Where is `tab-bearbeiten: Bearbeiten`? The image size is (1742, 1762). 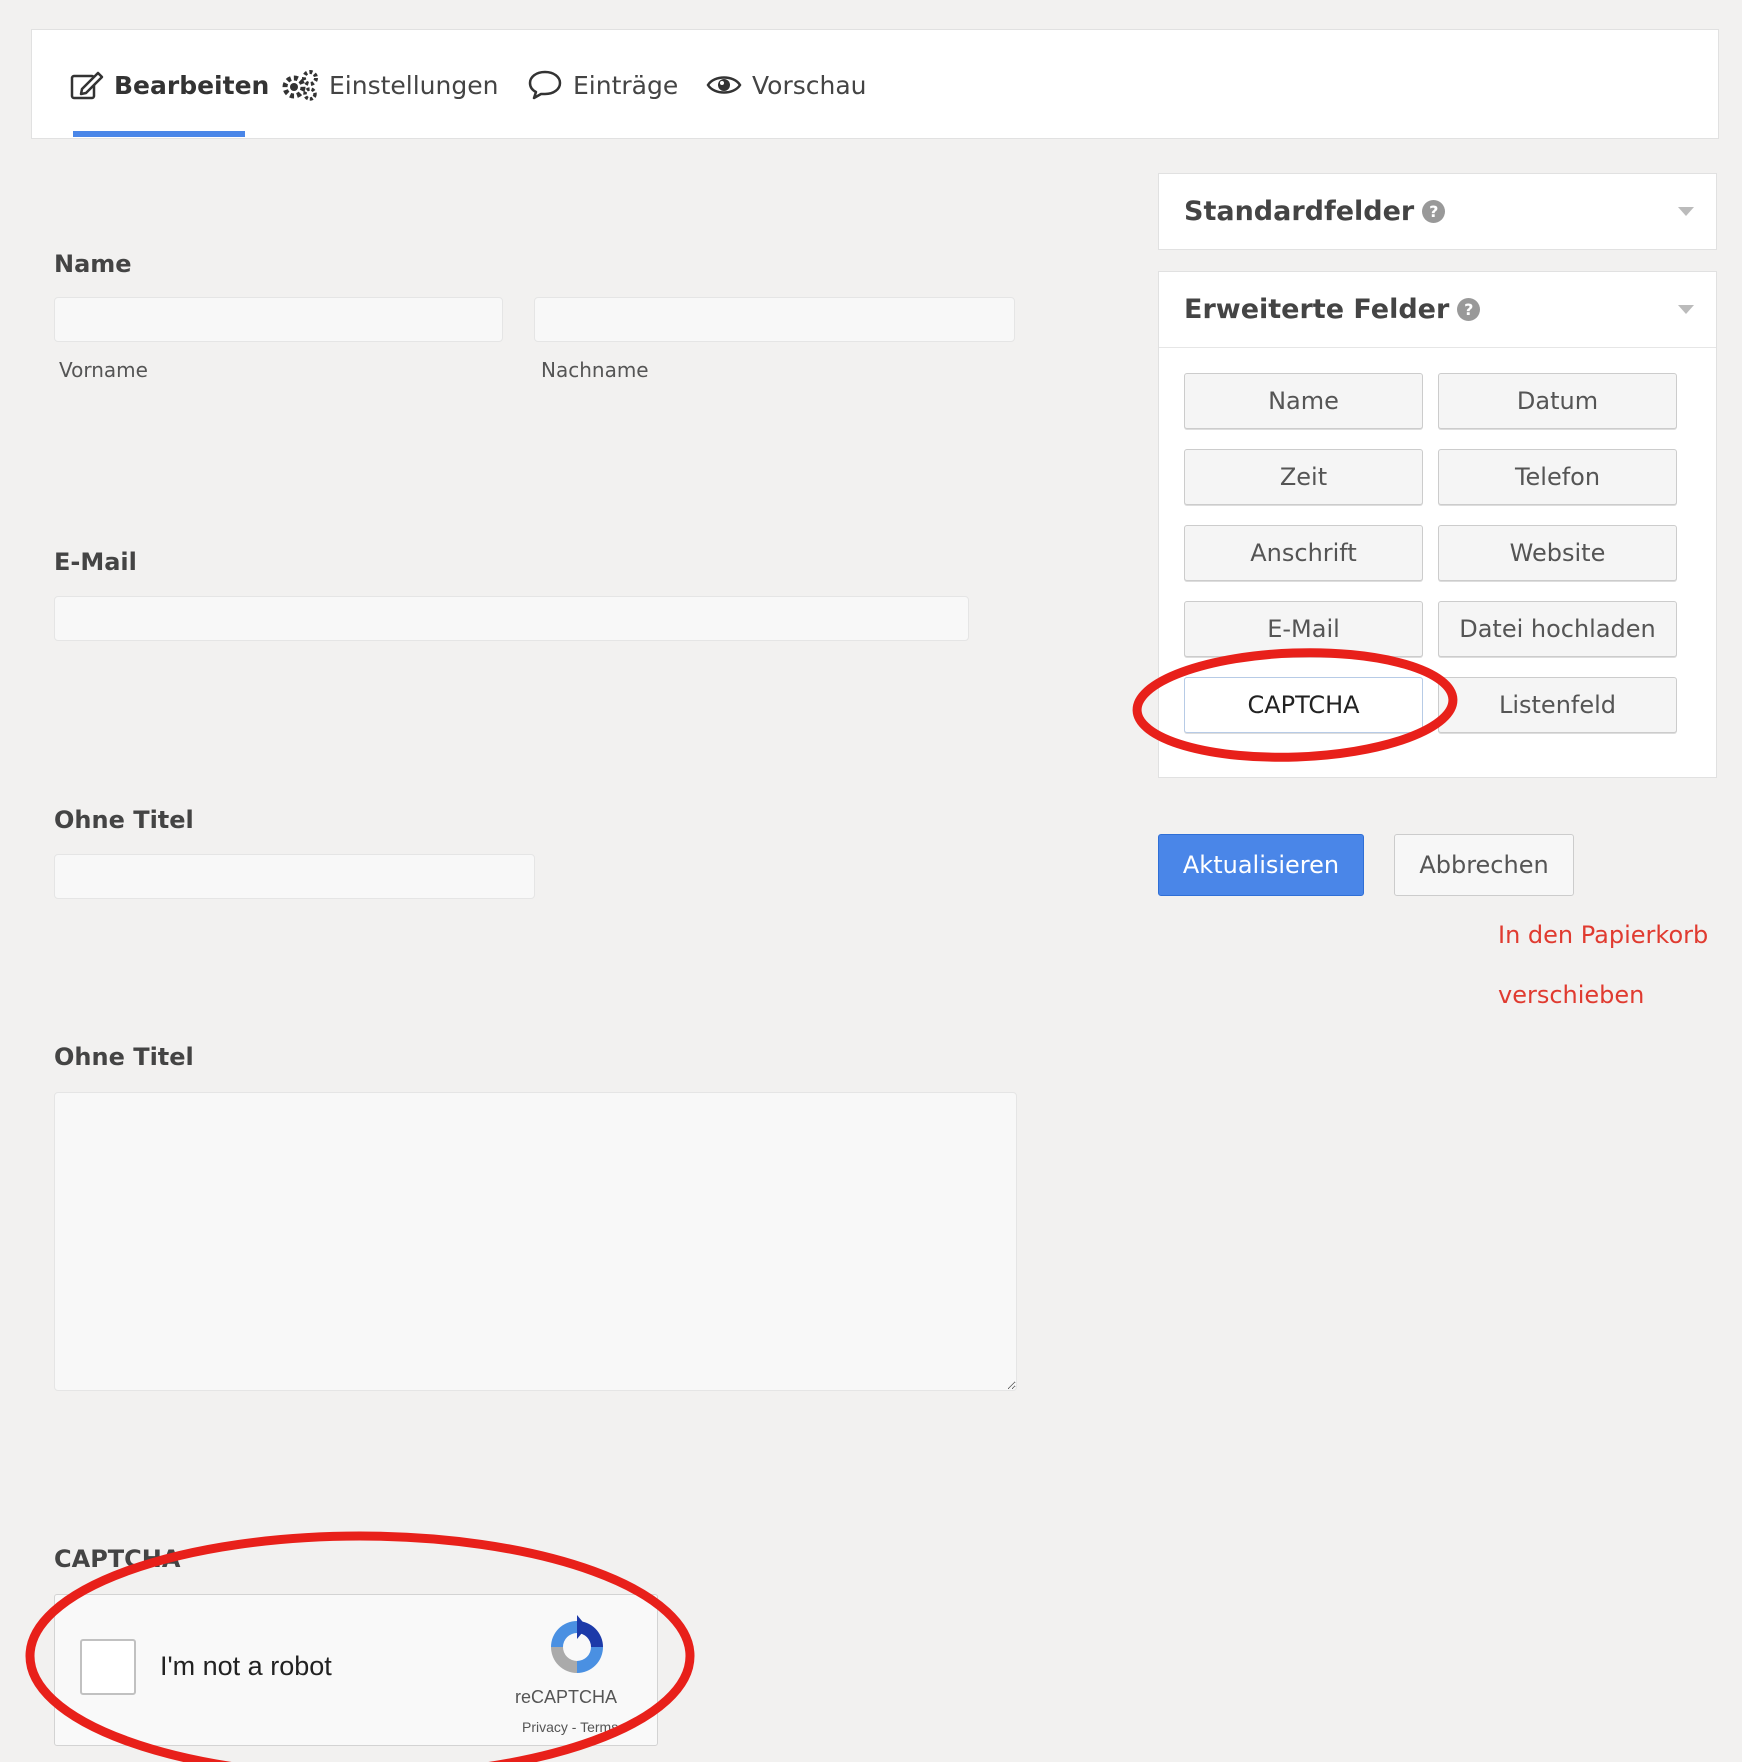
tab-bearbeiten: Bearbeiten is located at coordinates (169, 85).